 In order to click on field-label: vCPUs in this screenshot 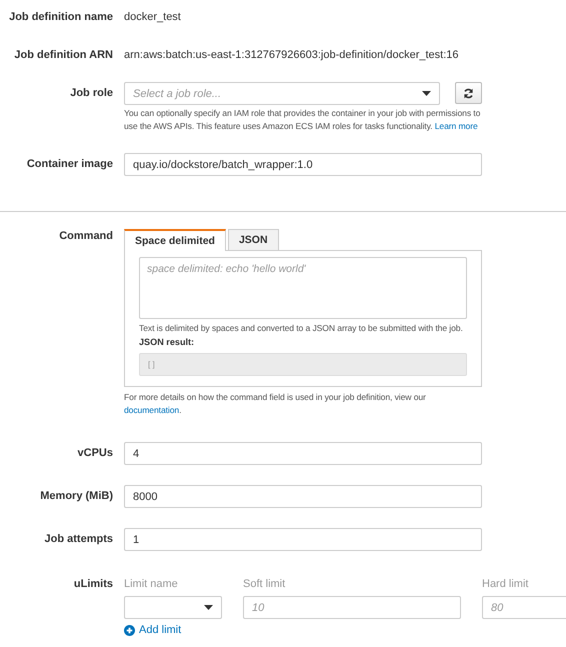, I will do `click(94, 453)`.